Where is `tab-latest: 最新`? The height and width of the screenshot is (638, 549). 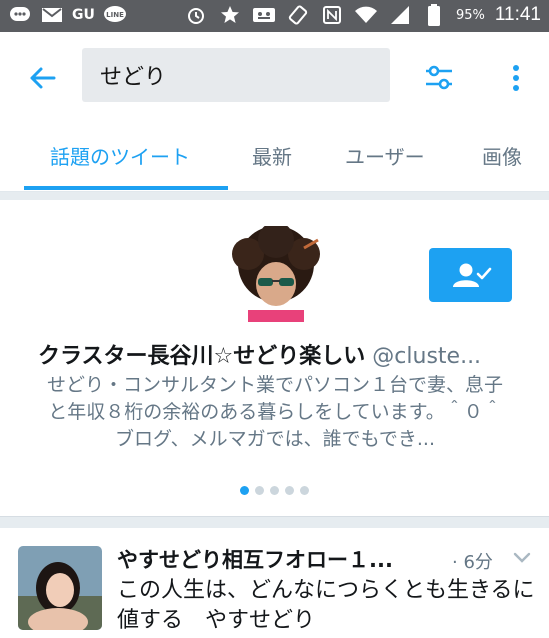 tab-latest: 最新 is located at coordinates (272, 155).